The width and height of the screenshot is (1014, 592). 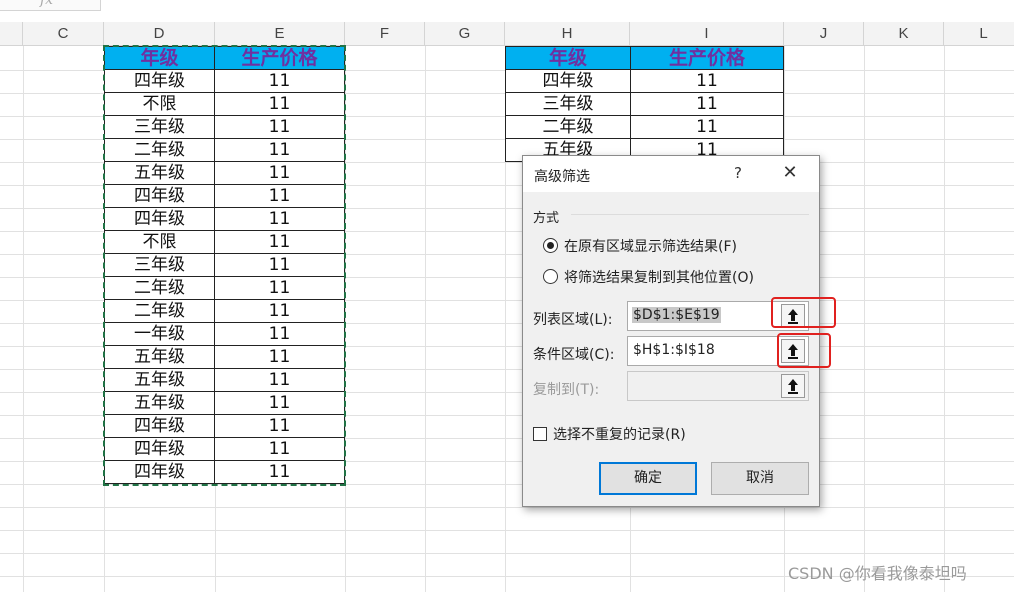 What do you see at coordinates (159, 334) in the screenshot?
I see `list-grade-cell: 一年级` at bounding box center [159, 334].